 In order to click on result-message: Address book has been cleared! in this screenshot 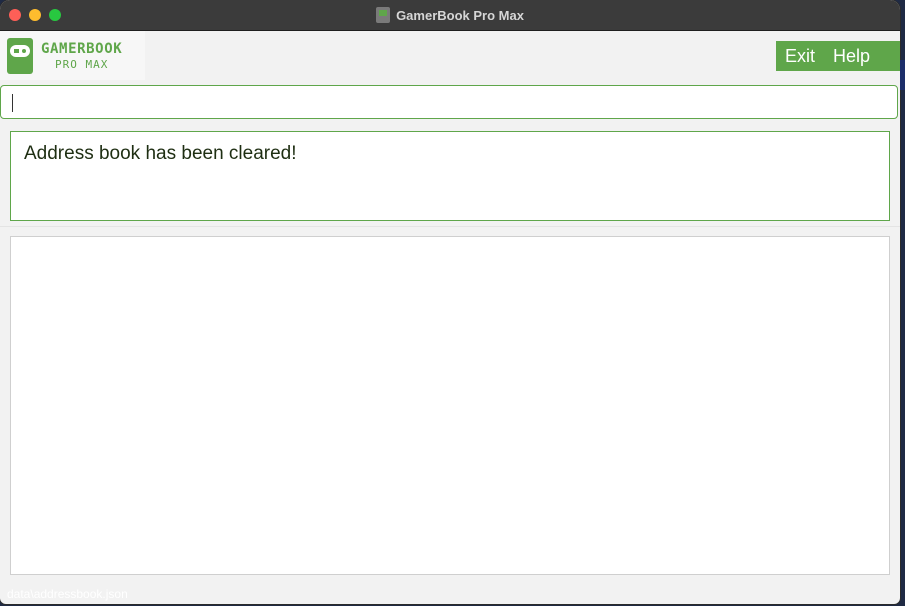, I will do `click(160, 153)`.